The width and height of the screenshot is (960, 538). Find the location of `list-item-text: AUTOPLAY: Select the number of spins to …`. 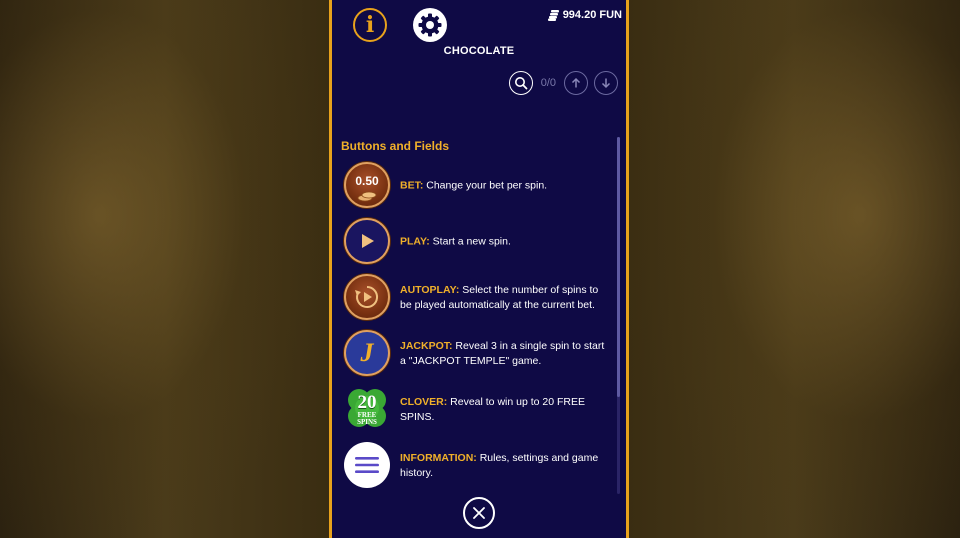

list-item-text: AUTOPLAY: Select the number of spins to … is located at coordinates (499, 297).